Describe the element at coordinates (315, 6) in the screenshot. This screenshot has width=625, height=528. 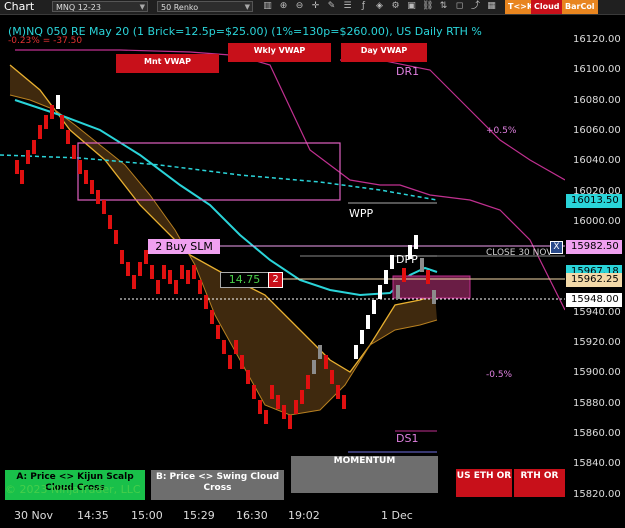
I see `cursor-icon: ✛` at that location.